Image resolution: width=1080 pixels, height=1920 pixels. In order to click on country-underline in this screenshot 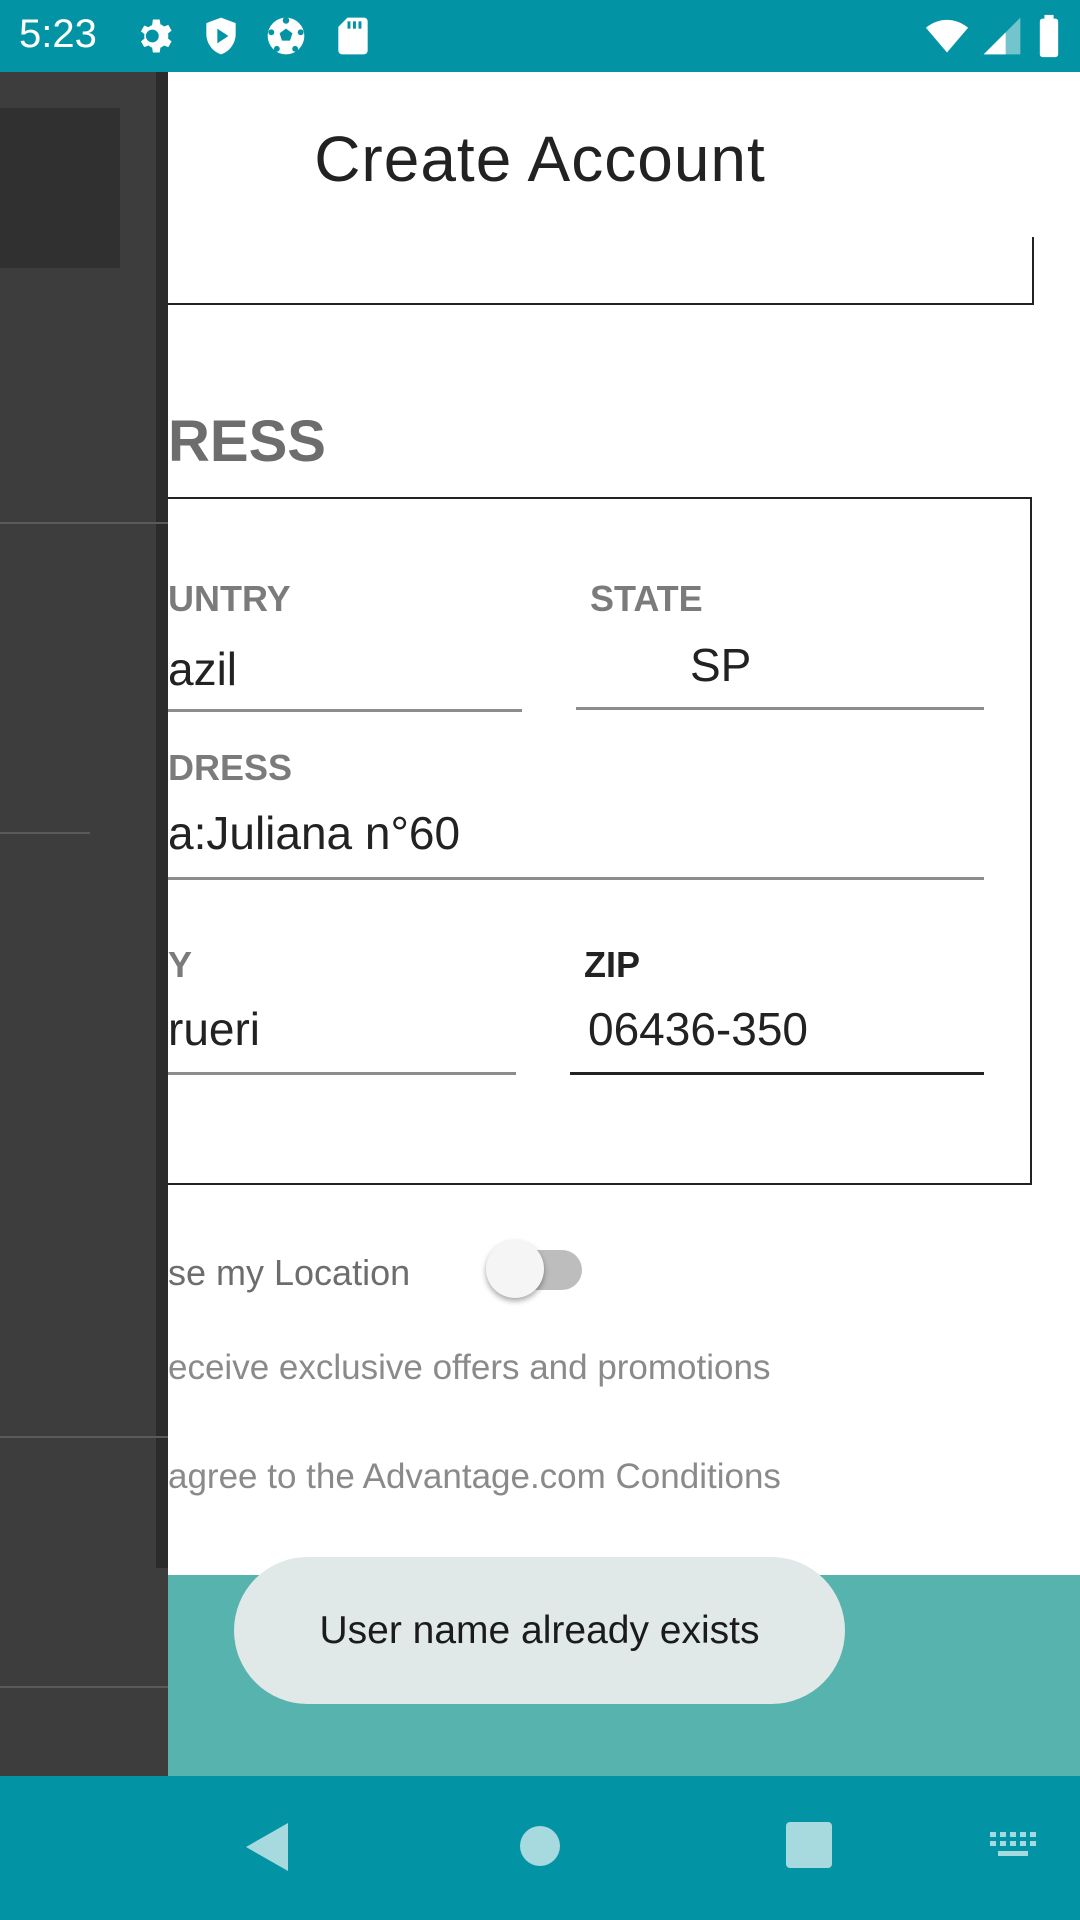, I will do `click(345, 710)`.